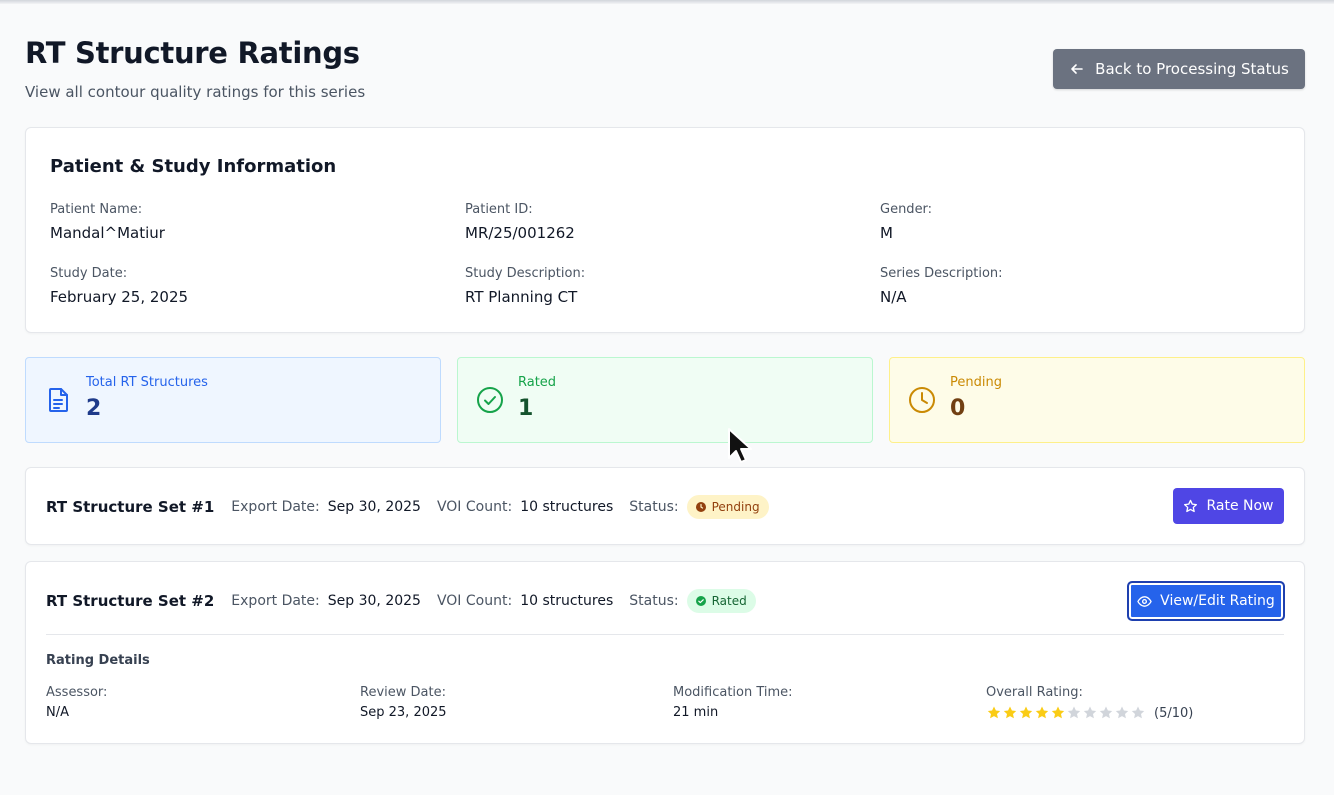  Describe the element at coordinates (499, 209) in the screenshot. I see `patient-id-label: Patient ID:` at that location.